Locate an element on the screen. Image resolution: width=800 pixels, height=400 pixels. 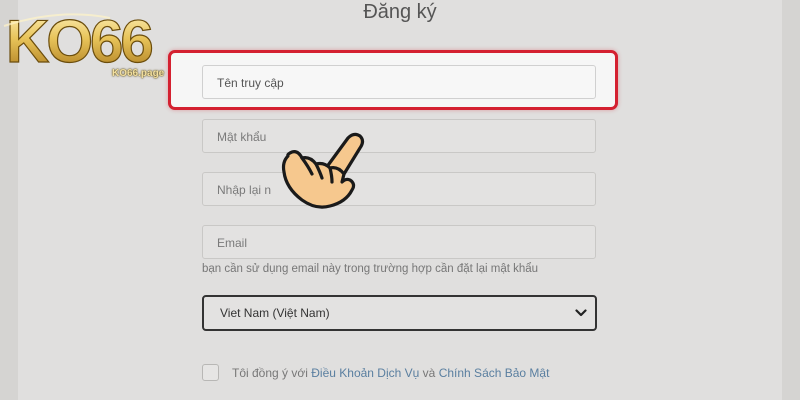
username-placeholder: Tên truy cập is located at coordinates (250, 83).